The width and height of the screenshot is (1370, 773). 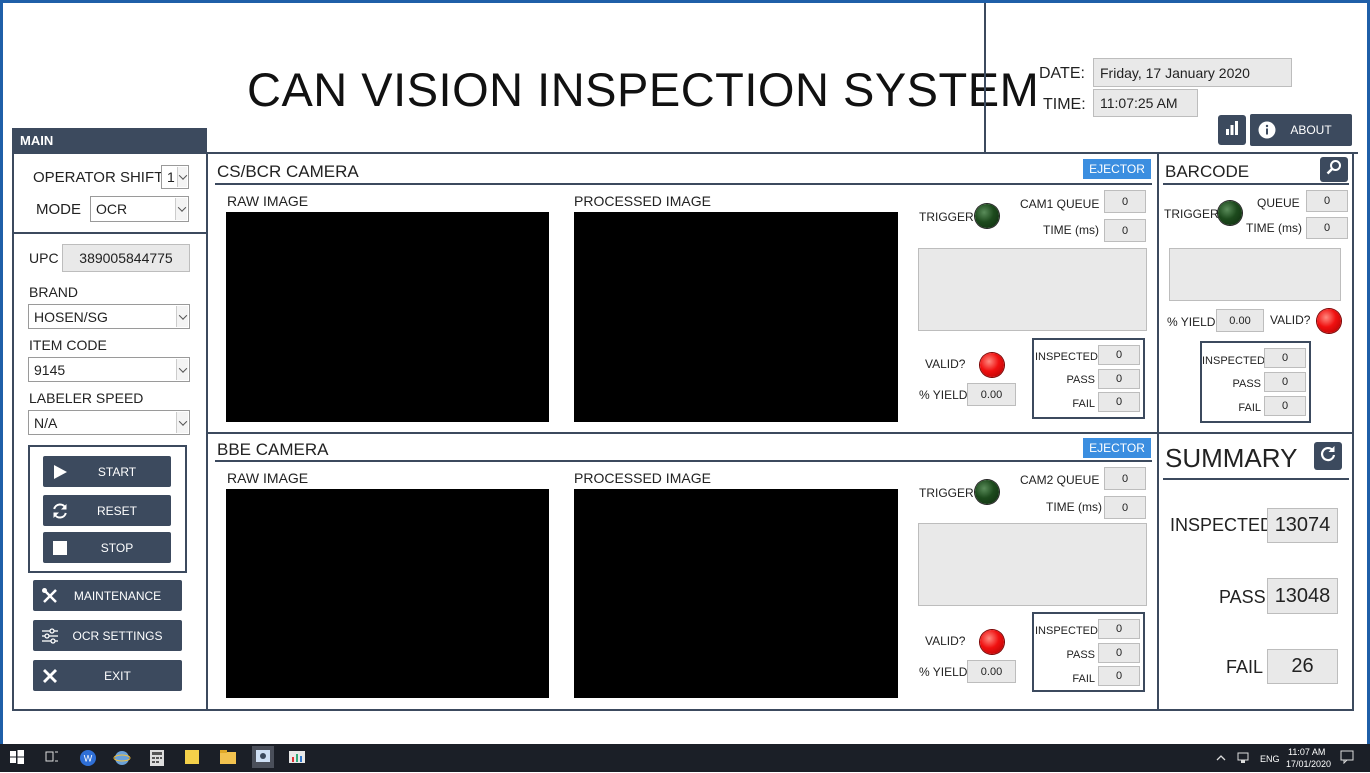 What do you see at coordinates (297, 758) in the screenshot?
I see `app-chart-icon` at bounding box center [297, 758].